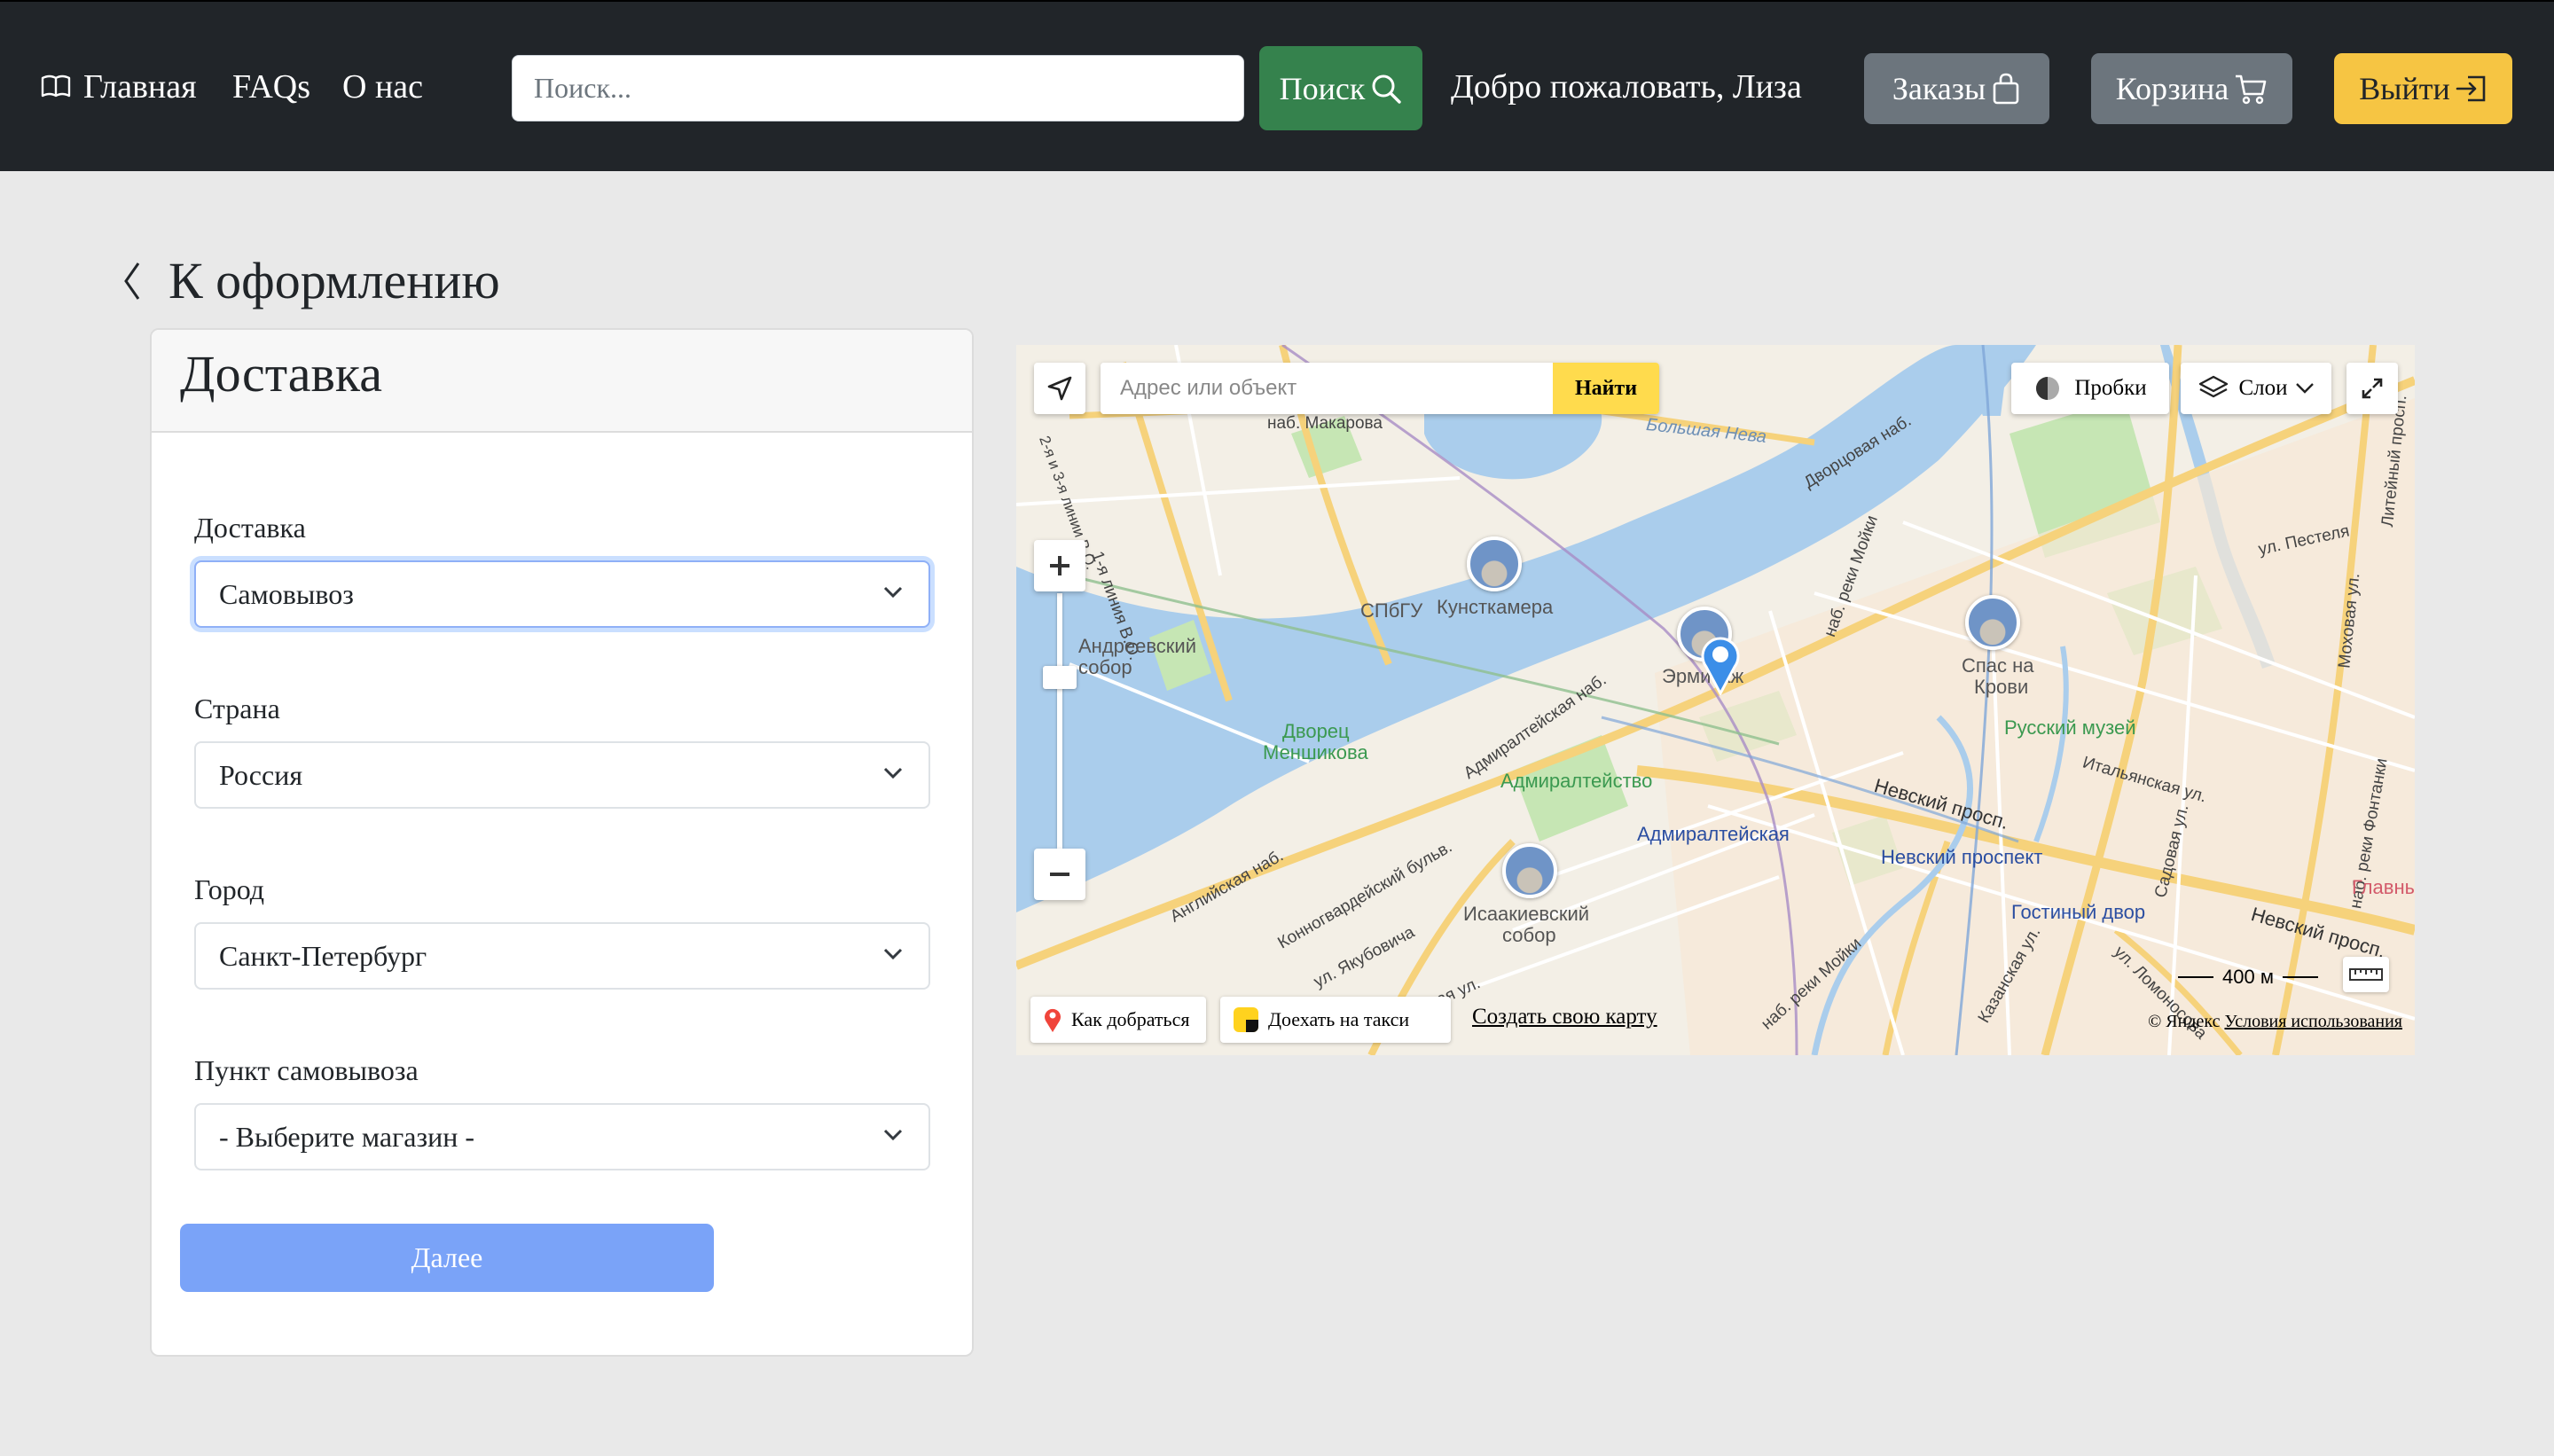 This screenshot has height=1456, width=2554. I want to click on next-button: Далее, so click(447, 1258).